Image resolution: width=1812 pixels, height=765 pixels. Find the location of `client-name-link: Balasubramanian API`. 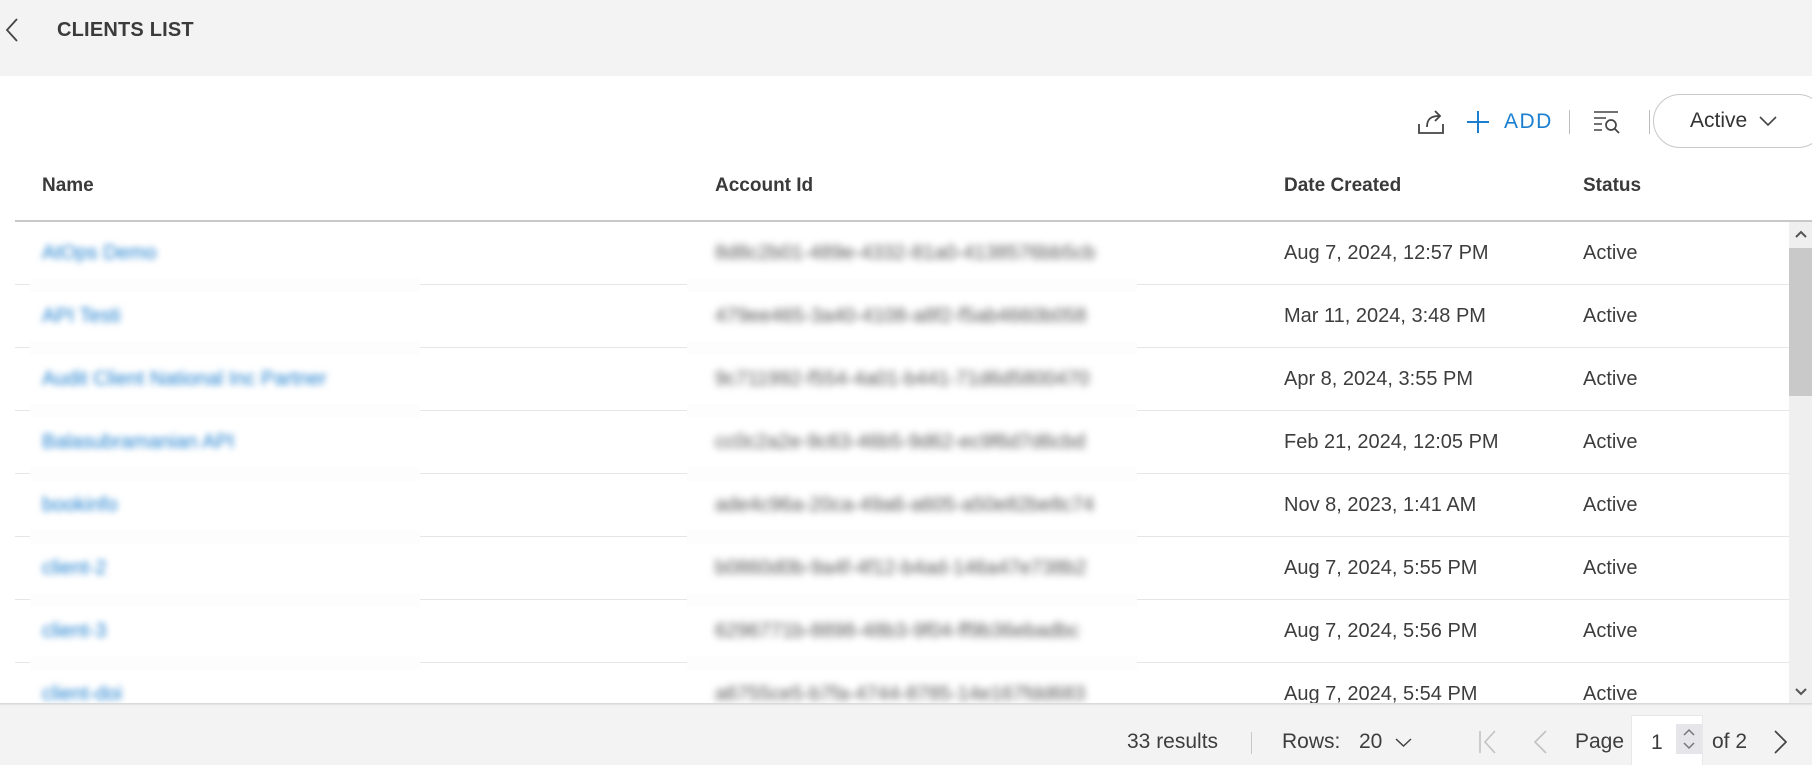

client-name-link: Balasubramanian API is located at coordinates (138, 442).